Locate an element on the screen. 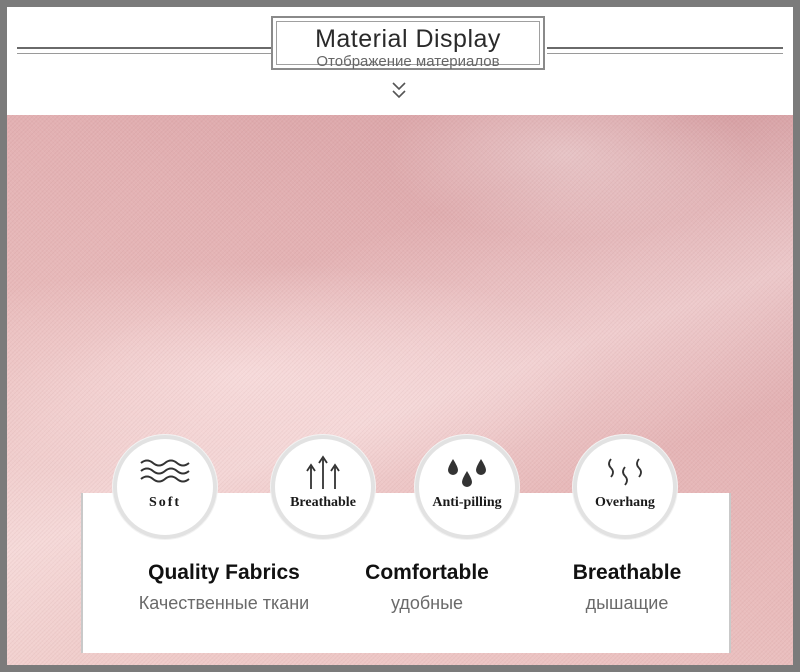 This screenshot has width=800, height=672. badge-overhang: Overhang is located at coordinates (625, 487).